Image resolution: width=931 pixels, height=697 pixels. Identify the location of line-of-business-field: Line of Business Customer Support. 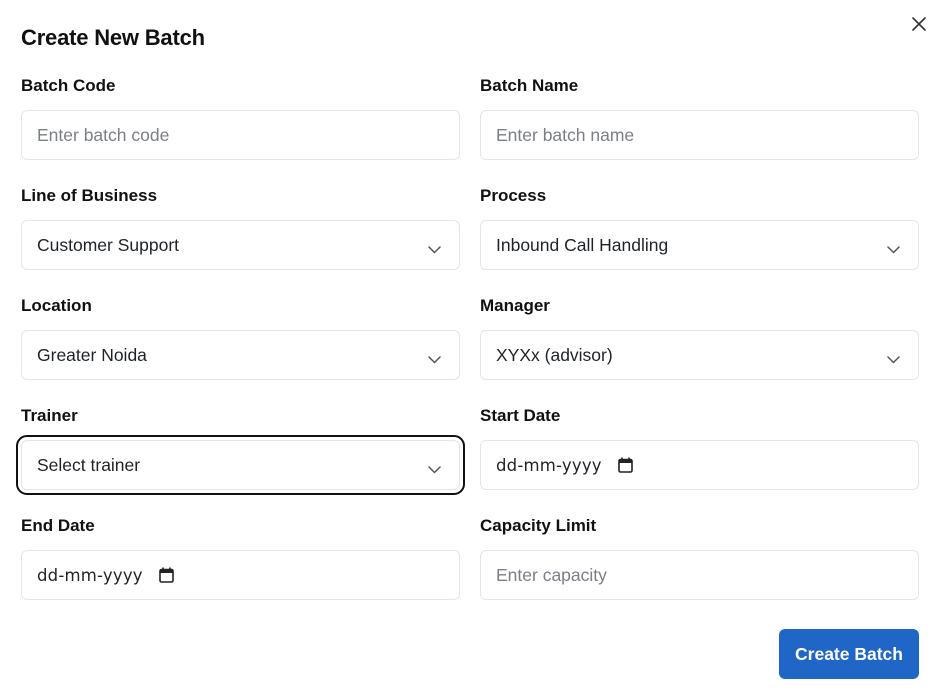
(240, 227).